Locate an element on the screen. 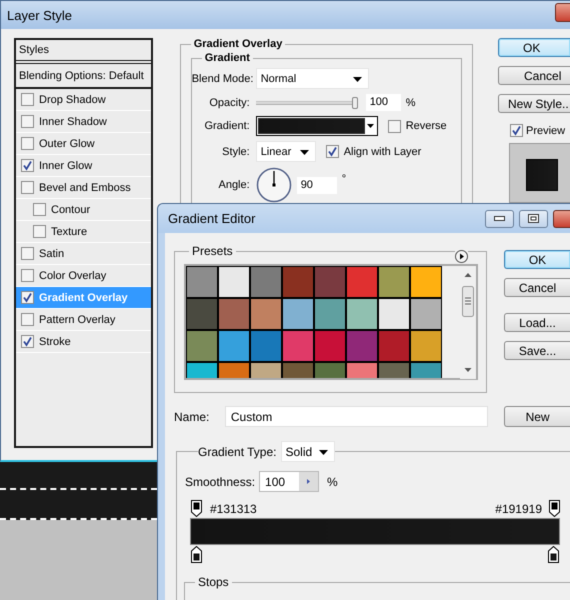 This screenshot has width=570, height=600. new-button: New is located at coordinates (537, 416).